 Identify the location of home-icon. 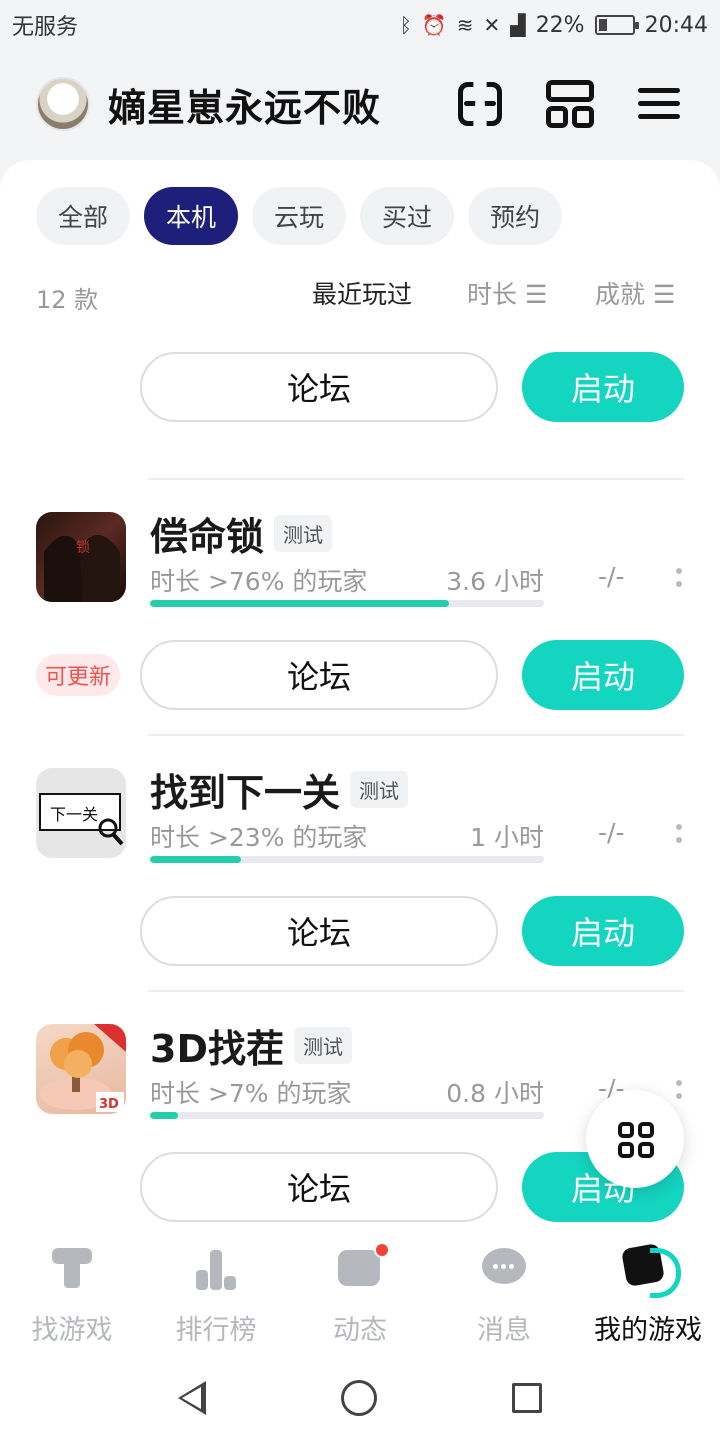
(358, 1398).